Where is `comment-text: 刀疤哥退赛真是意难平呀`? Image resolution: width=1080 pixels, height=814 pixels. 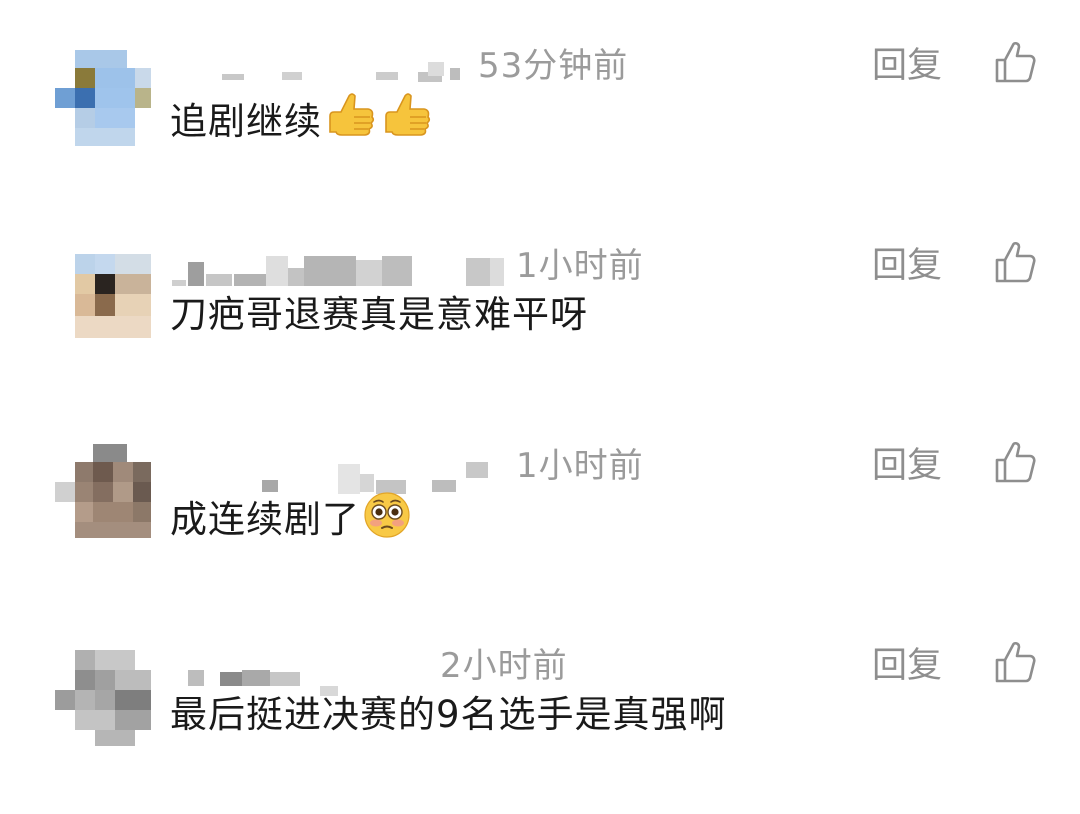 comment-text: 刀疤哥退赛真是意难平呀 is located at coordinates (379, 315).